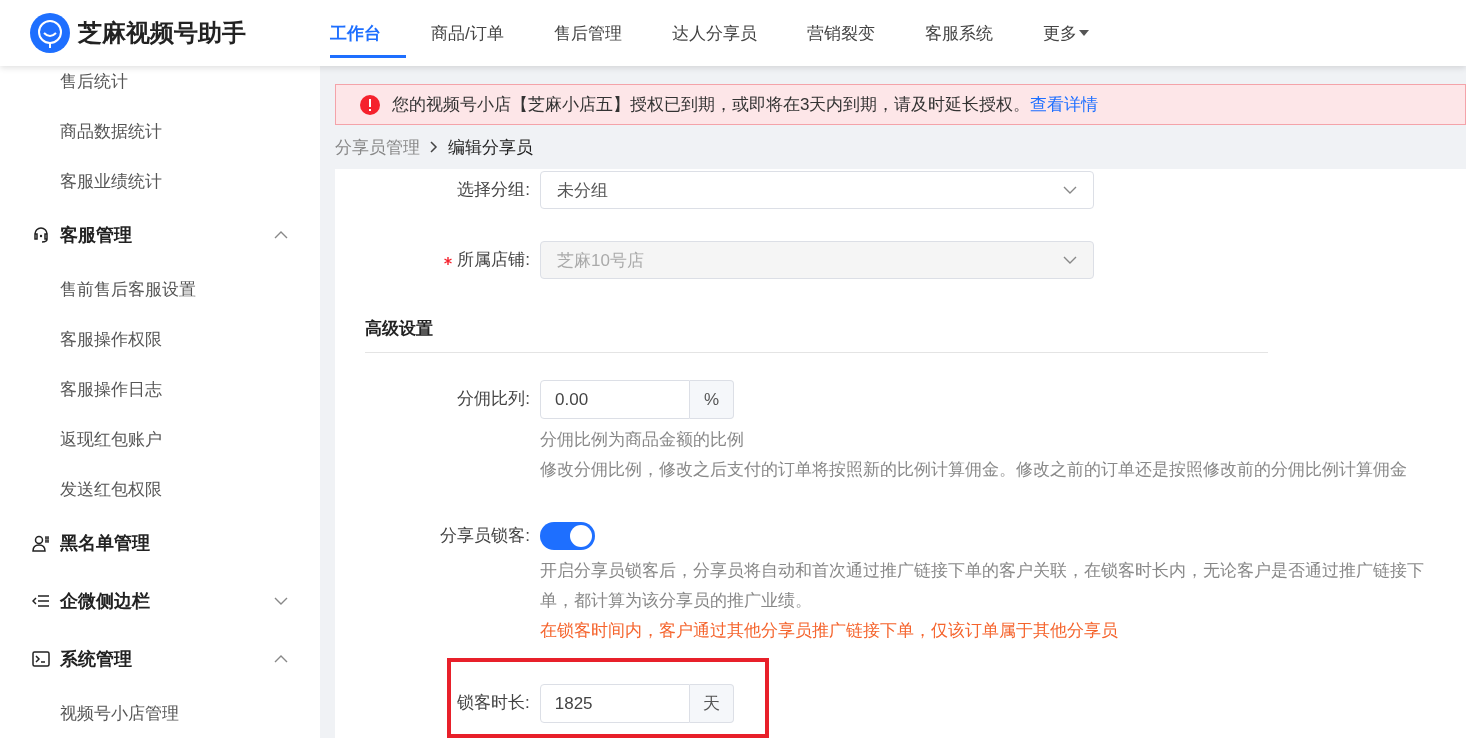  I want to click on hint-text: 分佣比例为商品金额的比例, so click(642, 440).